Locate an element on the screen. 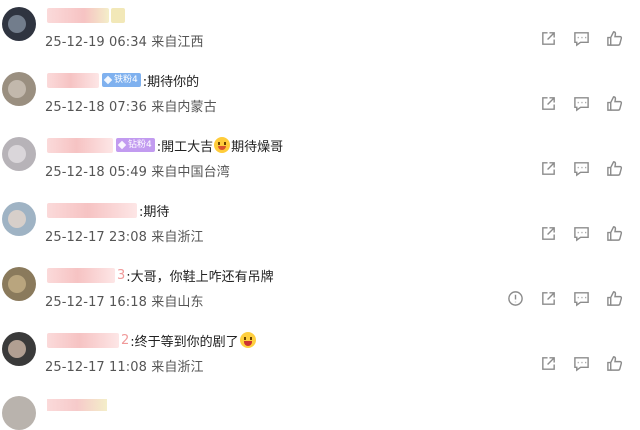  comment-text: :终于等到你的剧了 is located at coordinates (184, 342).